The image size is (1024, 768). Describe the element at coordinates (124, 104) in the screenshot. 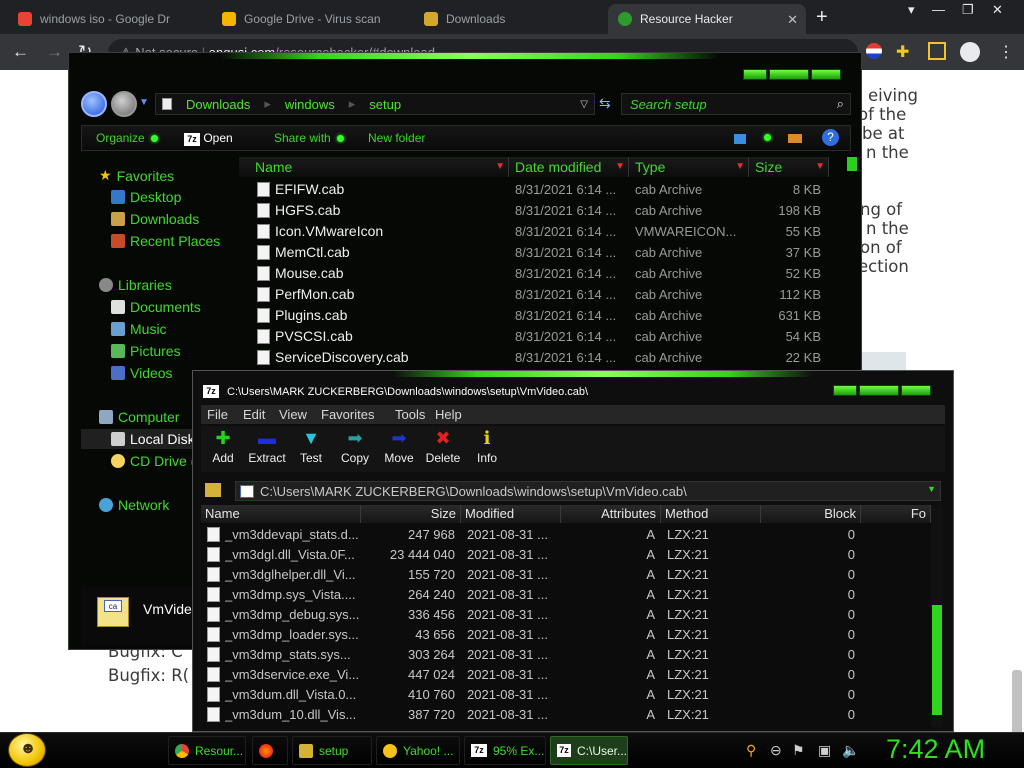

I see `forward-arrow-icon` at that location.